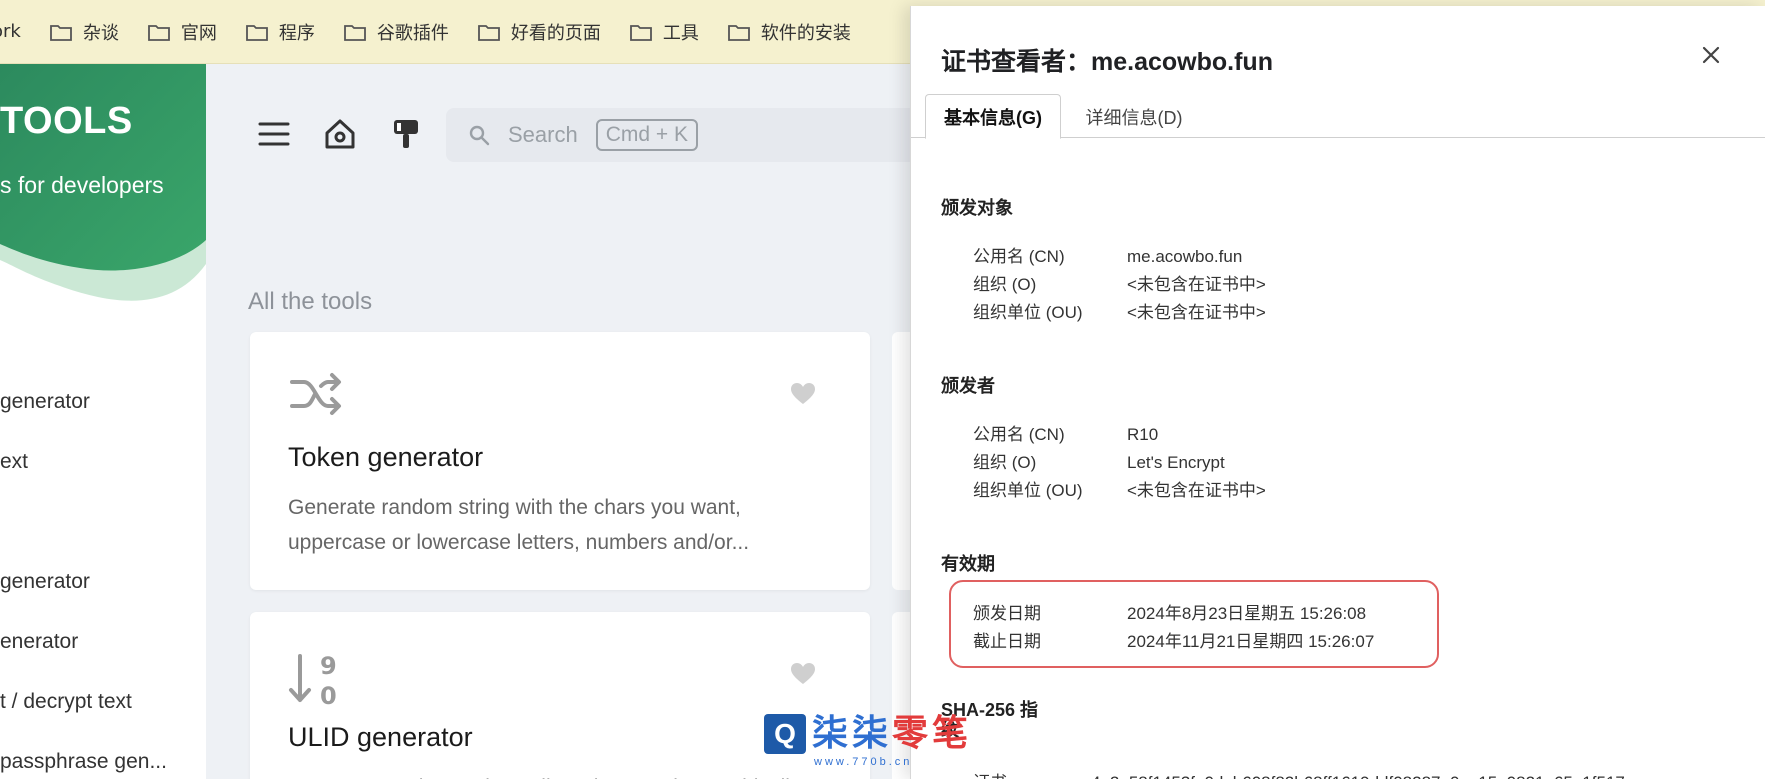 The image size is (1765, 779). Describe the element at coordinates (82, 185) in the screenshot. I see `brand-subtitle: s for developers` at that location.